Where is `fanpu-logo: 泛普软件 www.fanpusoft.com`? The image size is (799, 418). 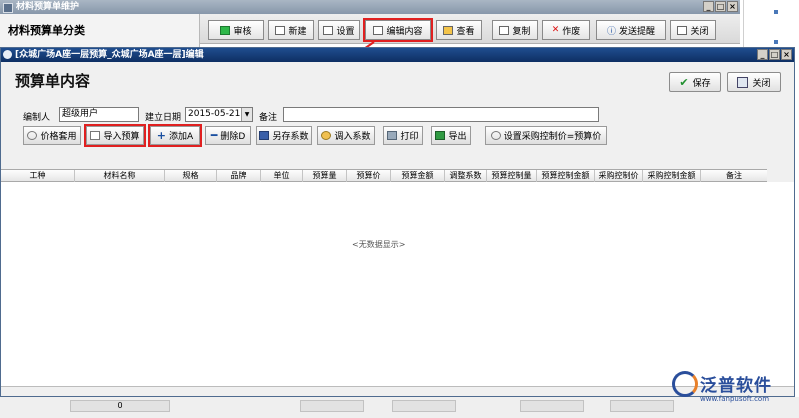 fanpu-logo: 泛普软件 www.fanpusoft.com is located at coordinates (732, 389).